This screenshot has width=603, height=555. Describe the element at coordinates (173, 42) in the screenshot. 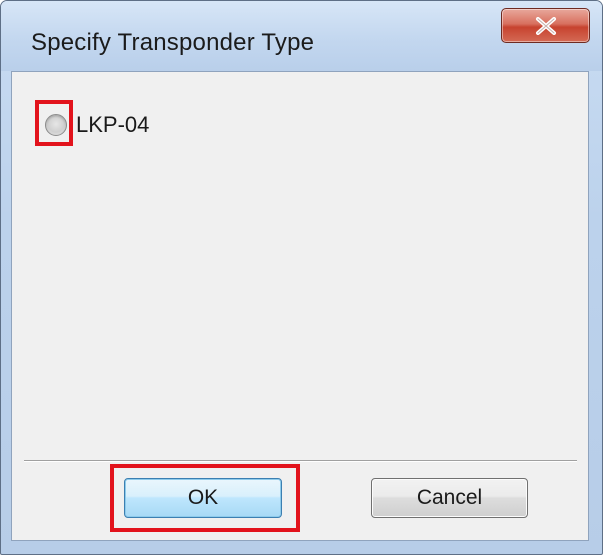

I see `dialog-title: Specify Transponder Type` at that location.